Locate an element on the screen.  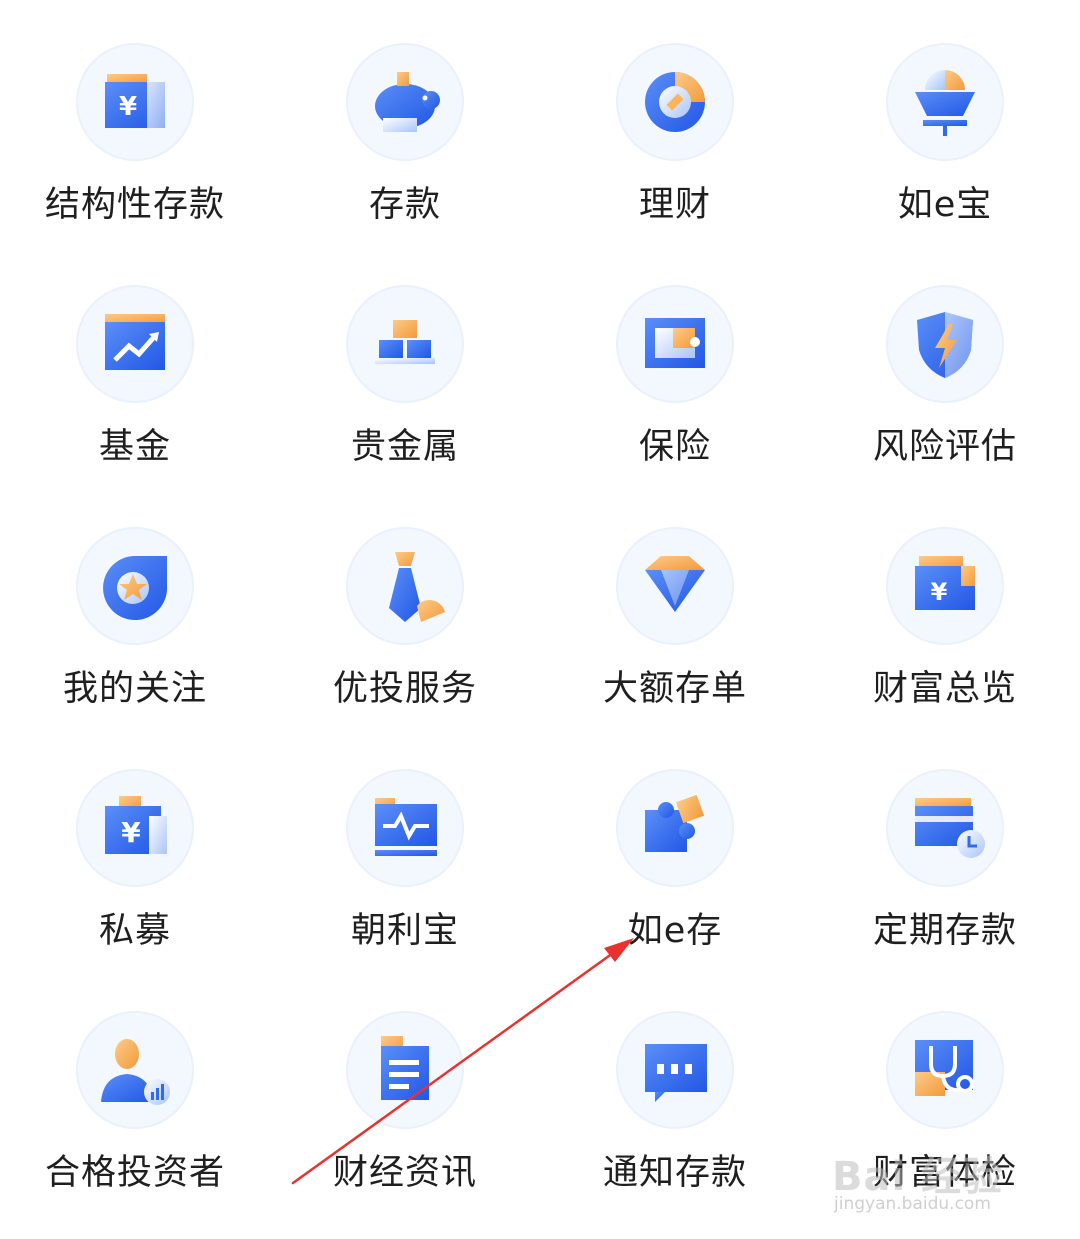
grid-item-label: 定期存款 is located at coordinates (944, 931).